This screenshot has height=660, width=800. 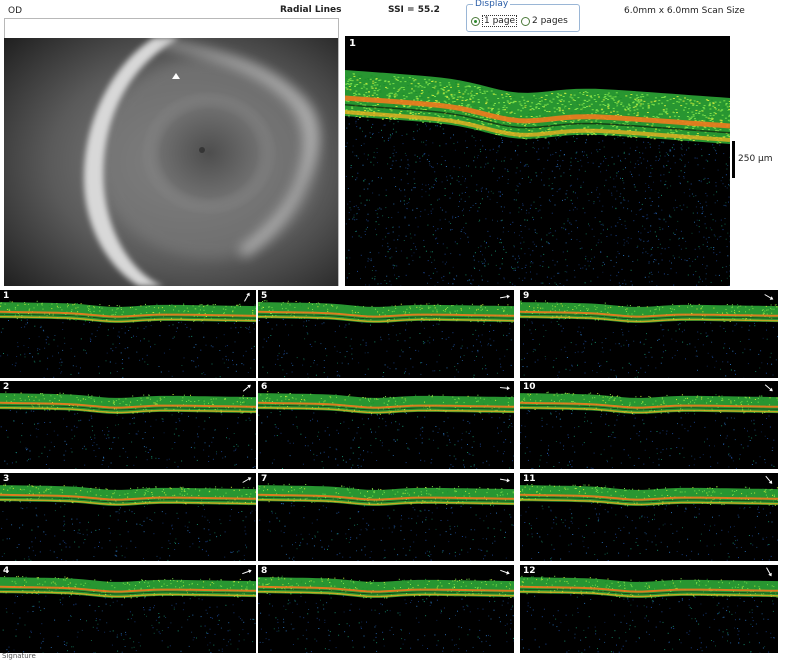 I want to click on bscan-thumbnail: 9, so click(x=649, y=334).